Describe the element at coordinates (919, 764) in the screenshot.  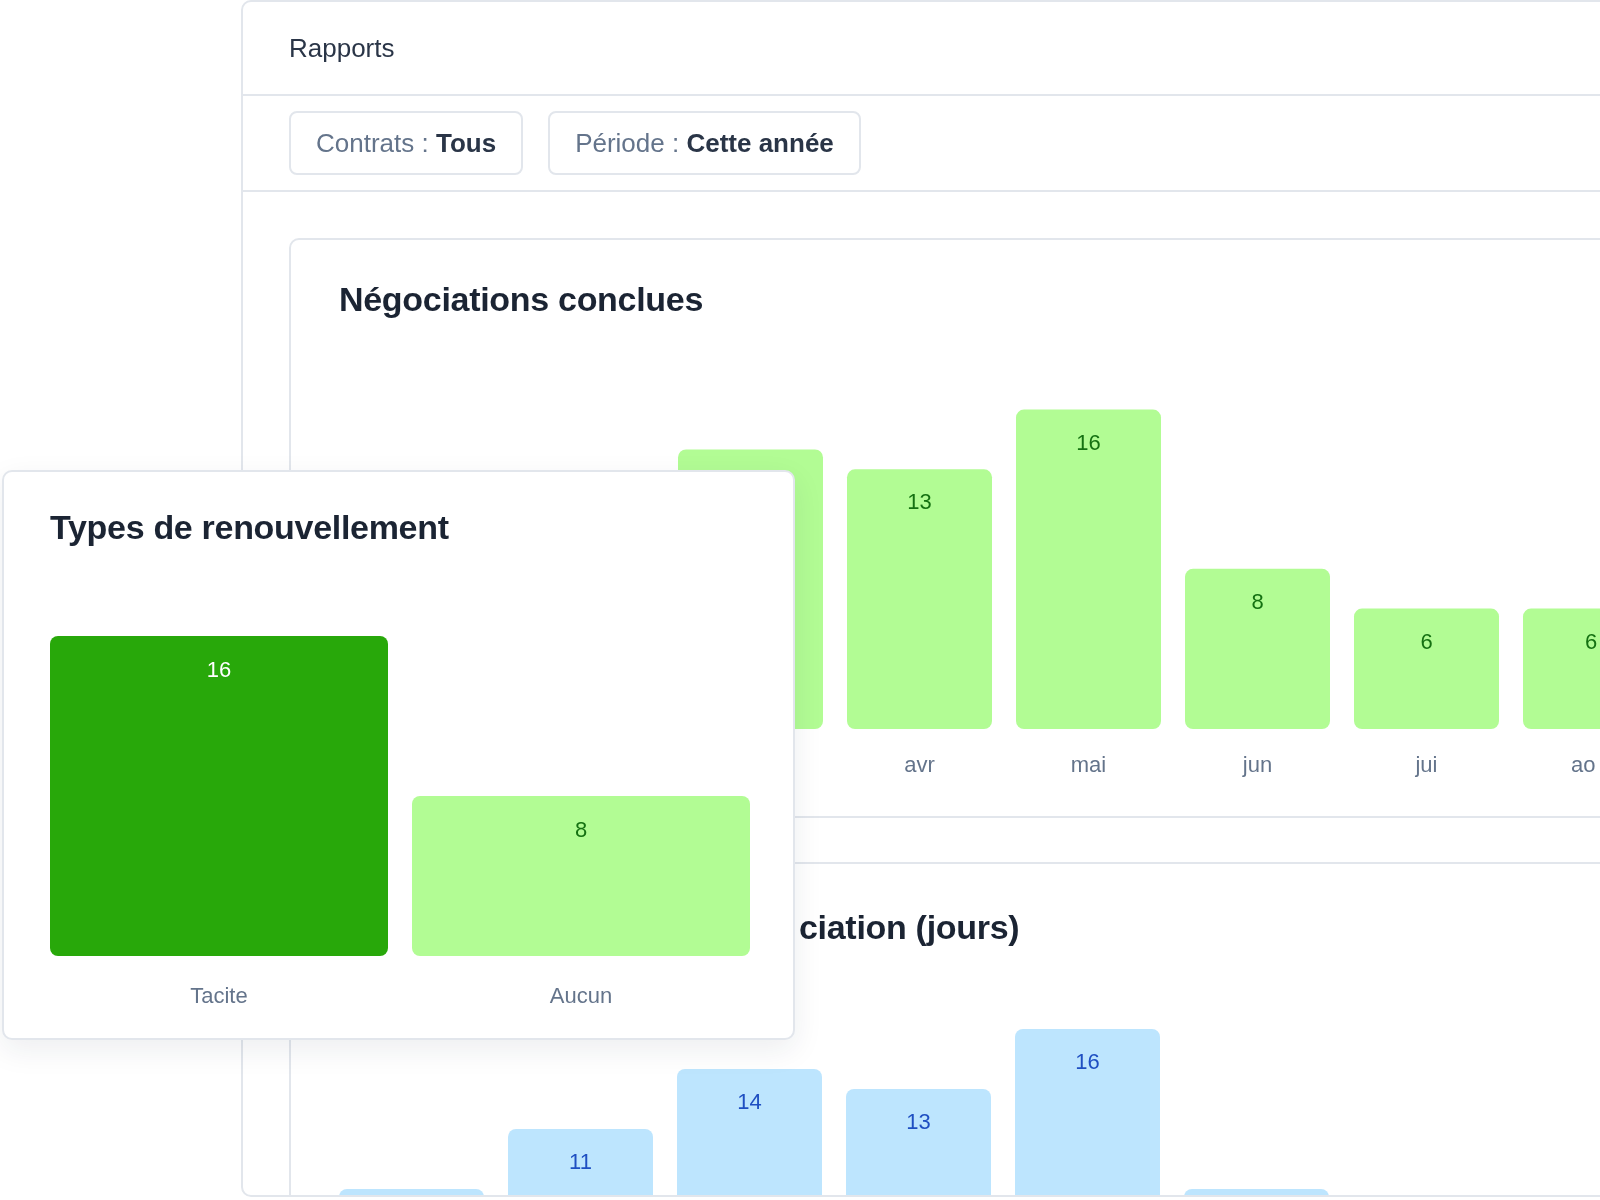
I see `category-label: avr` at that location.